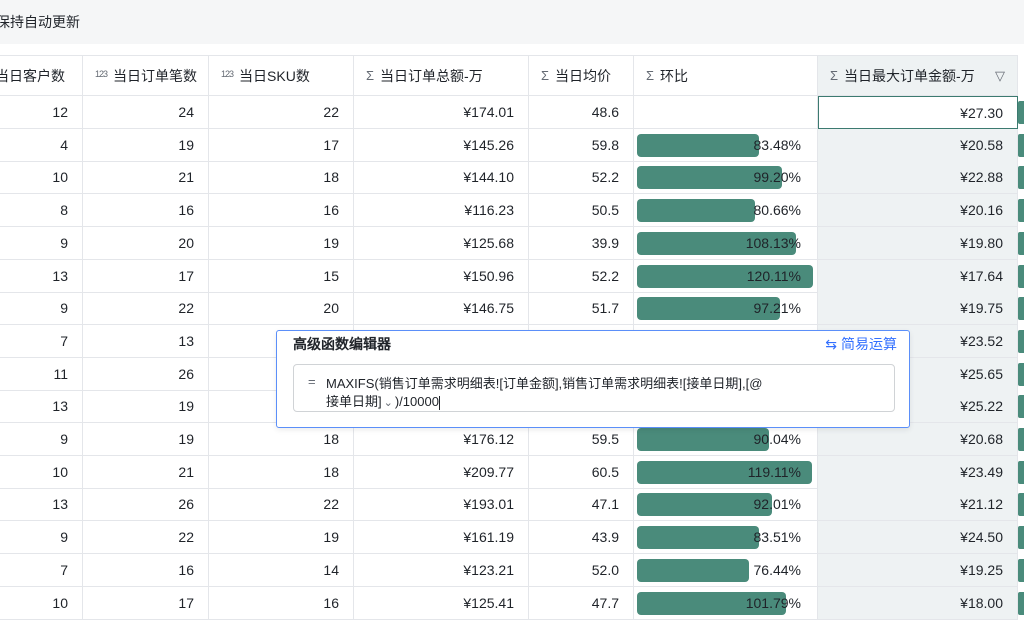  I want to click on table-cell-a: 51.7, so click(581, 309).